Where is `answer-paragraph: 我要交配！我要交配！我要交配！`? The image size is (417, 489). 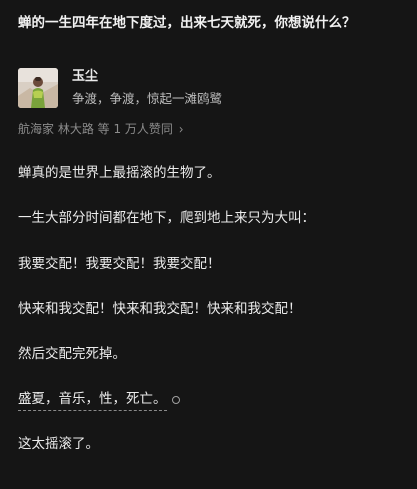
answer-paragraph: 我要交配！我要交配！我要交配！ is located at coordinates (119, 264).